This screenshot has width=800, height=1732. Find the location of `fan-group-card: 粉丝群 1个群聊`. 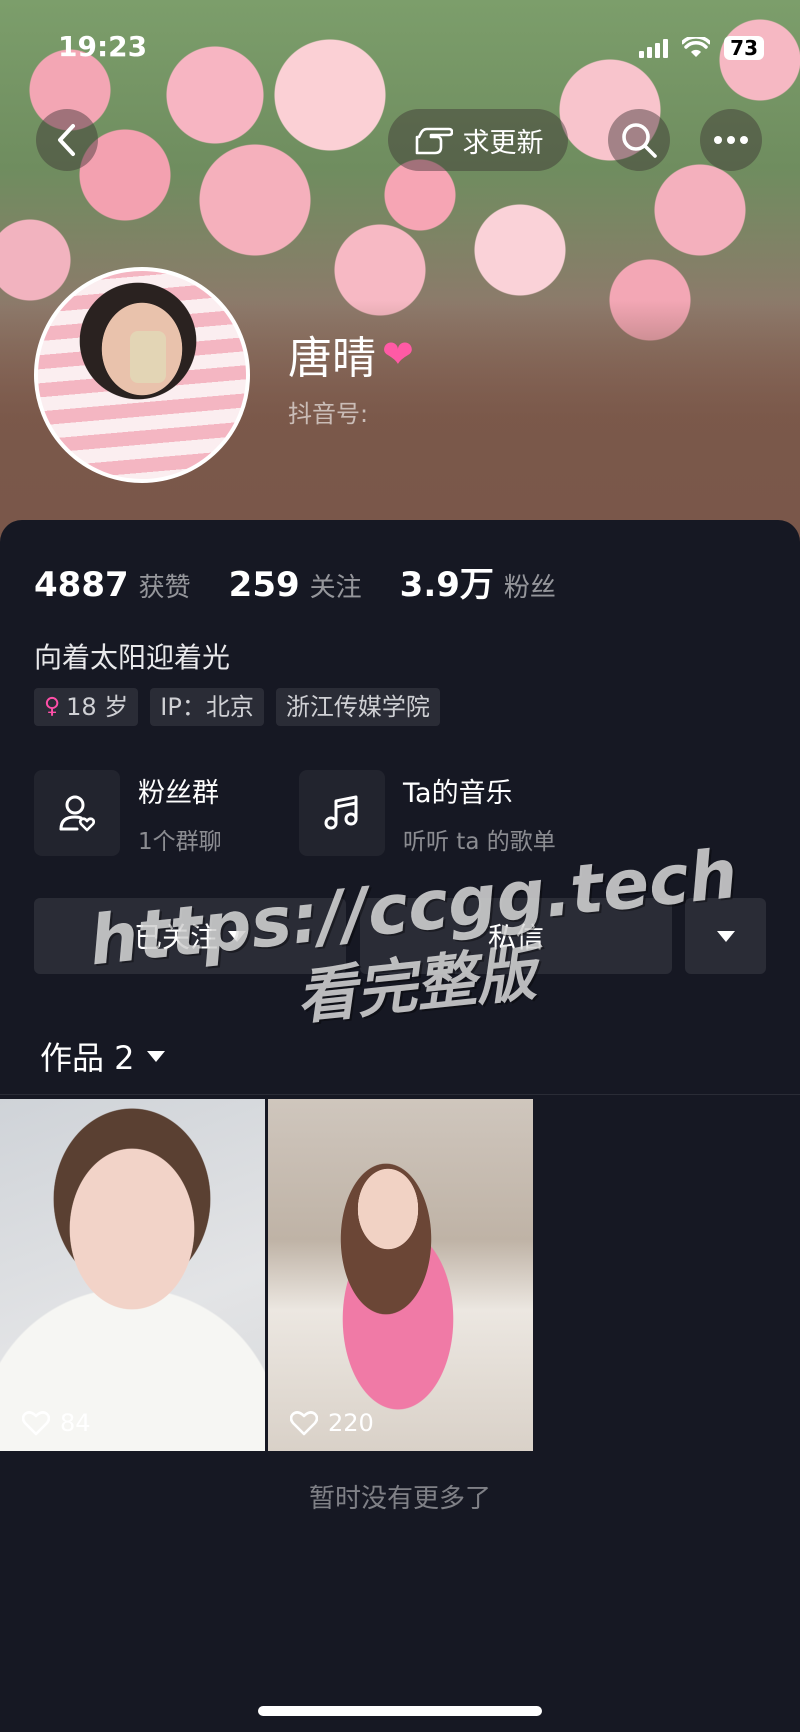

fan-group-card: 粉丝群 1个群聊 is located at coordinates (128, 813).